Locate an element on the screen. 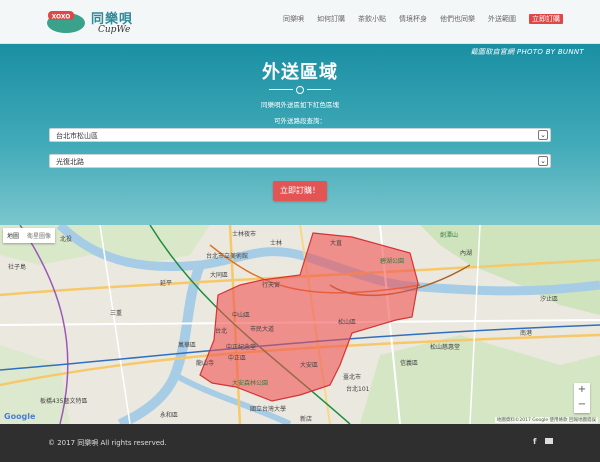  road-select: 光復北路 ⌄ is located at coordinates (300, 161).